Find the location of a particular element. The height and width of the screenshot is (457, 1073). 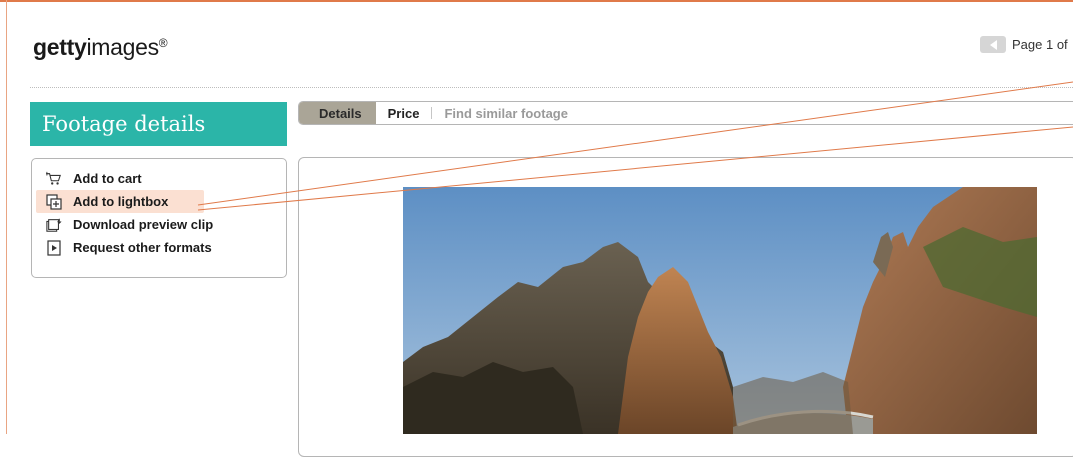

tab-price: Price is located at coordinates (404, 113).